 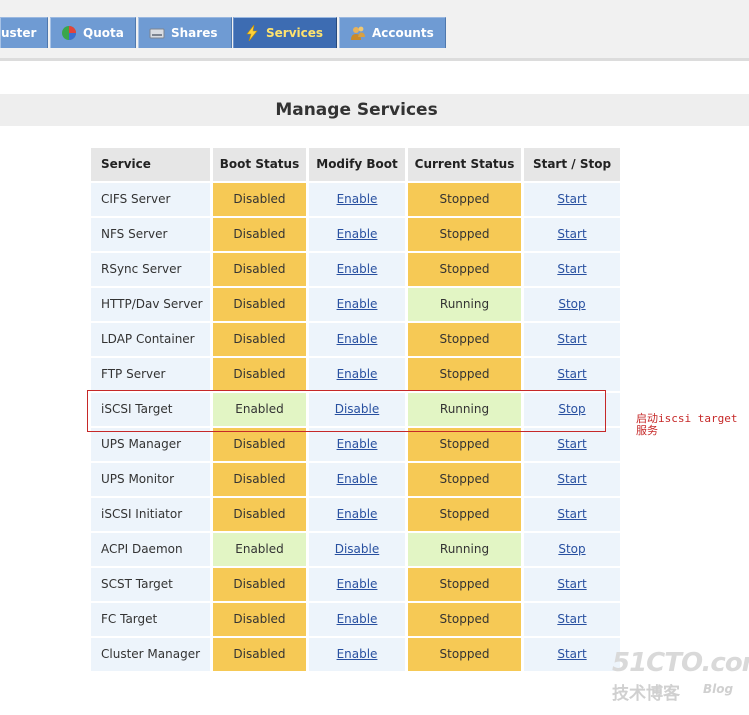 What do you see at coordinates (133, 374) in the screenshot?
I see `service-name-label: FTP Server` at bounding box center [133, 374].